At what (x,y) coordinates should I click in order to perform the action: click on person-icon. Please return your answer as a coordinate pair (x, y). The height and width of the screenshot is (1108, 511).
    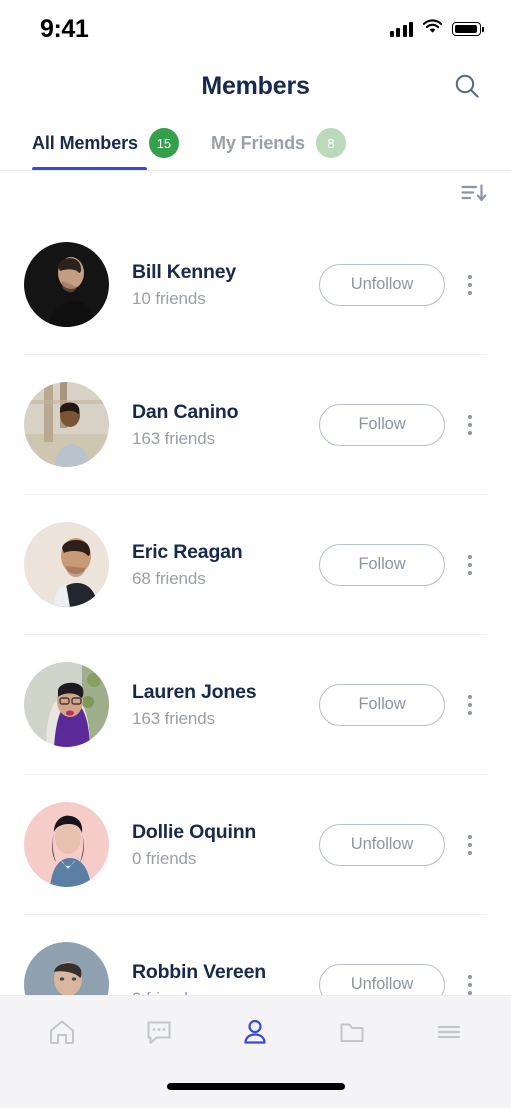
    Looking at the image, I should click on (255, 1032).